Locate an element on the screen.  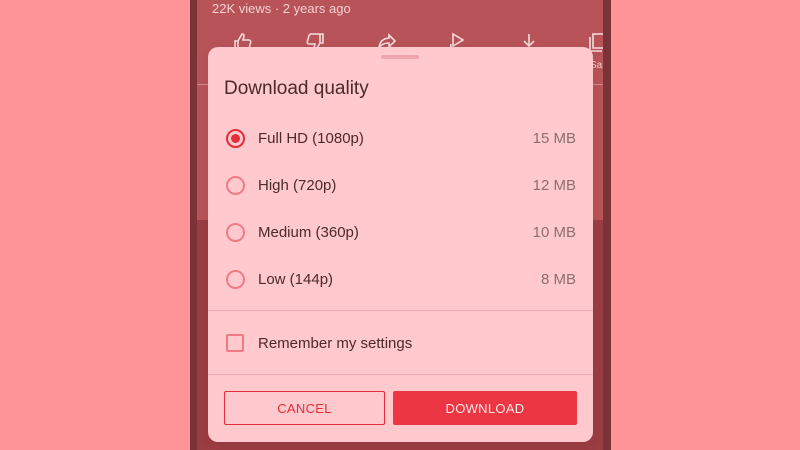
remember-settings-checkbox is located at coordinates (235, 343).